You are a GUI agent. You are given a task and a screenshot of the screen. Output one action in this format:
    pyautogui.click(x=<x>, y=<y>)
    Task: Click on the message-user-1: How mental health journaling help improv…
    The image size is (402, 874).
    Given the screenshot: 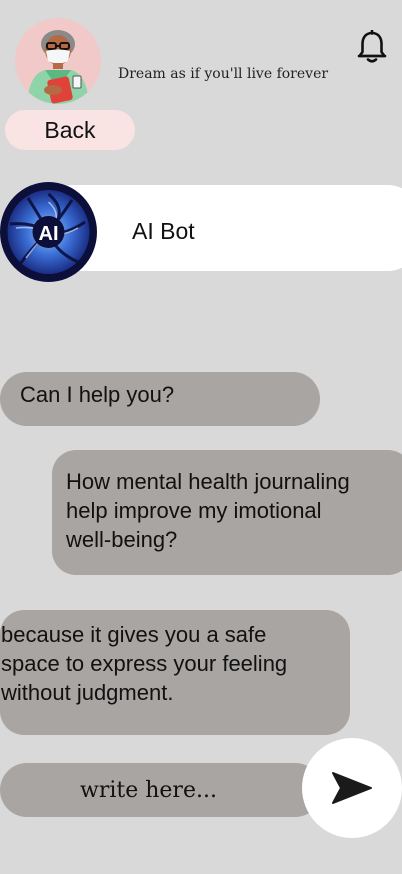 What is the action you would take?
    pyautogui.click(x=227, y=512)
    